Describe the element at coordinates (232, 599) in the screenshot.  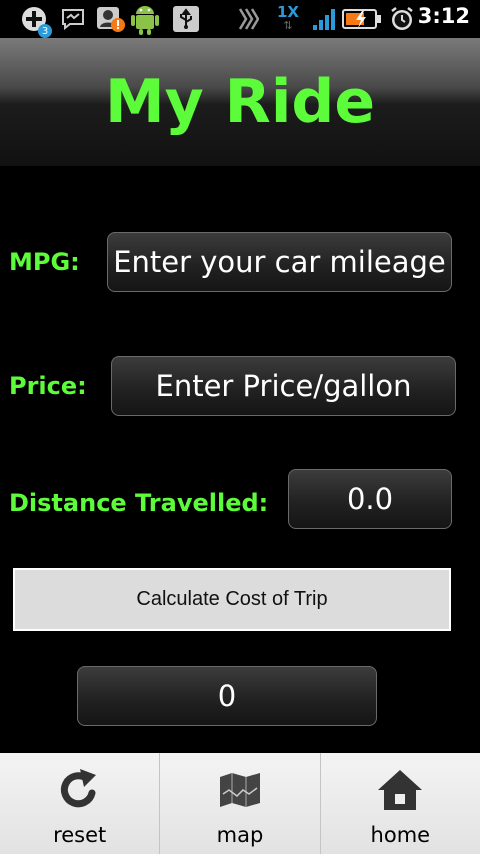
I see `calculate-button: Calculate Cost of Trip` at that location.